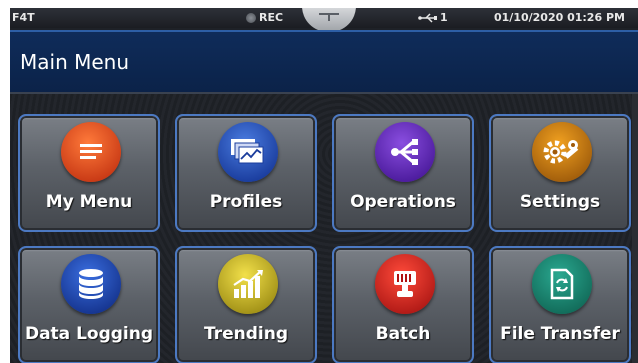 The image size is (638, 363). I want to click on menu-tile-label: Data Logging, so click(89, 334).